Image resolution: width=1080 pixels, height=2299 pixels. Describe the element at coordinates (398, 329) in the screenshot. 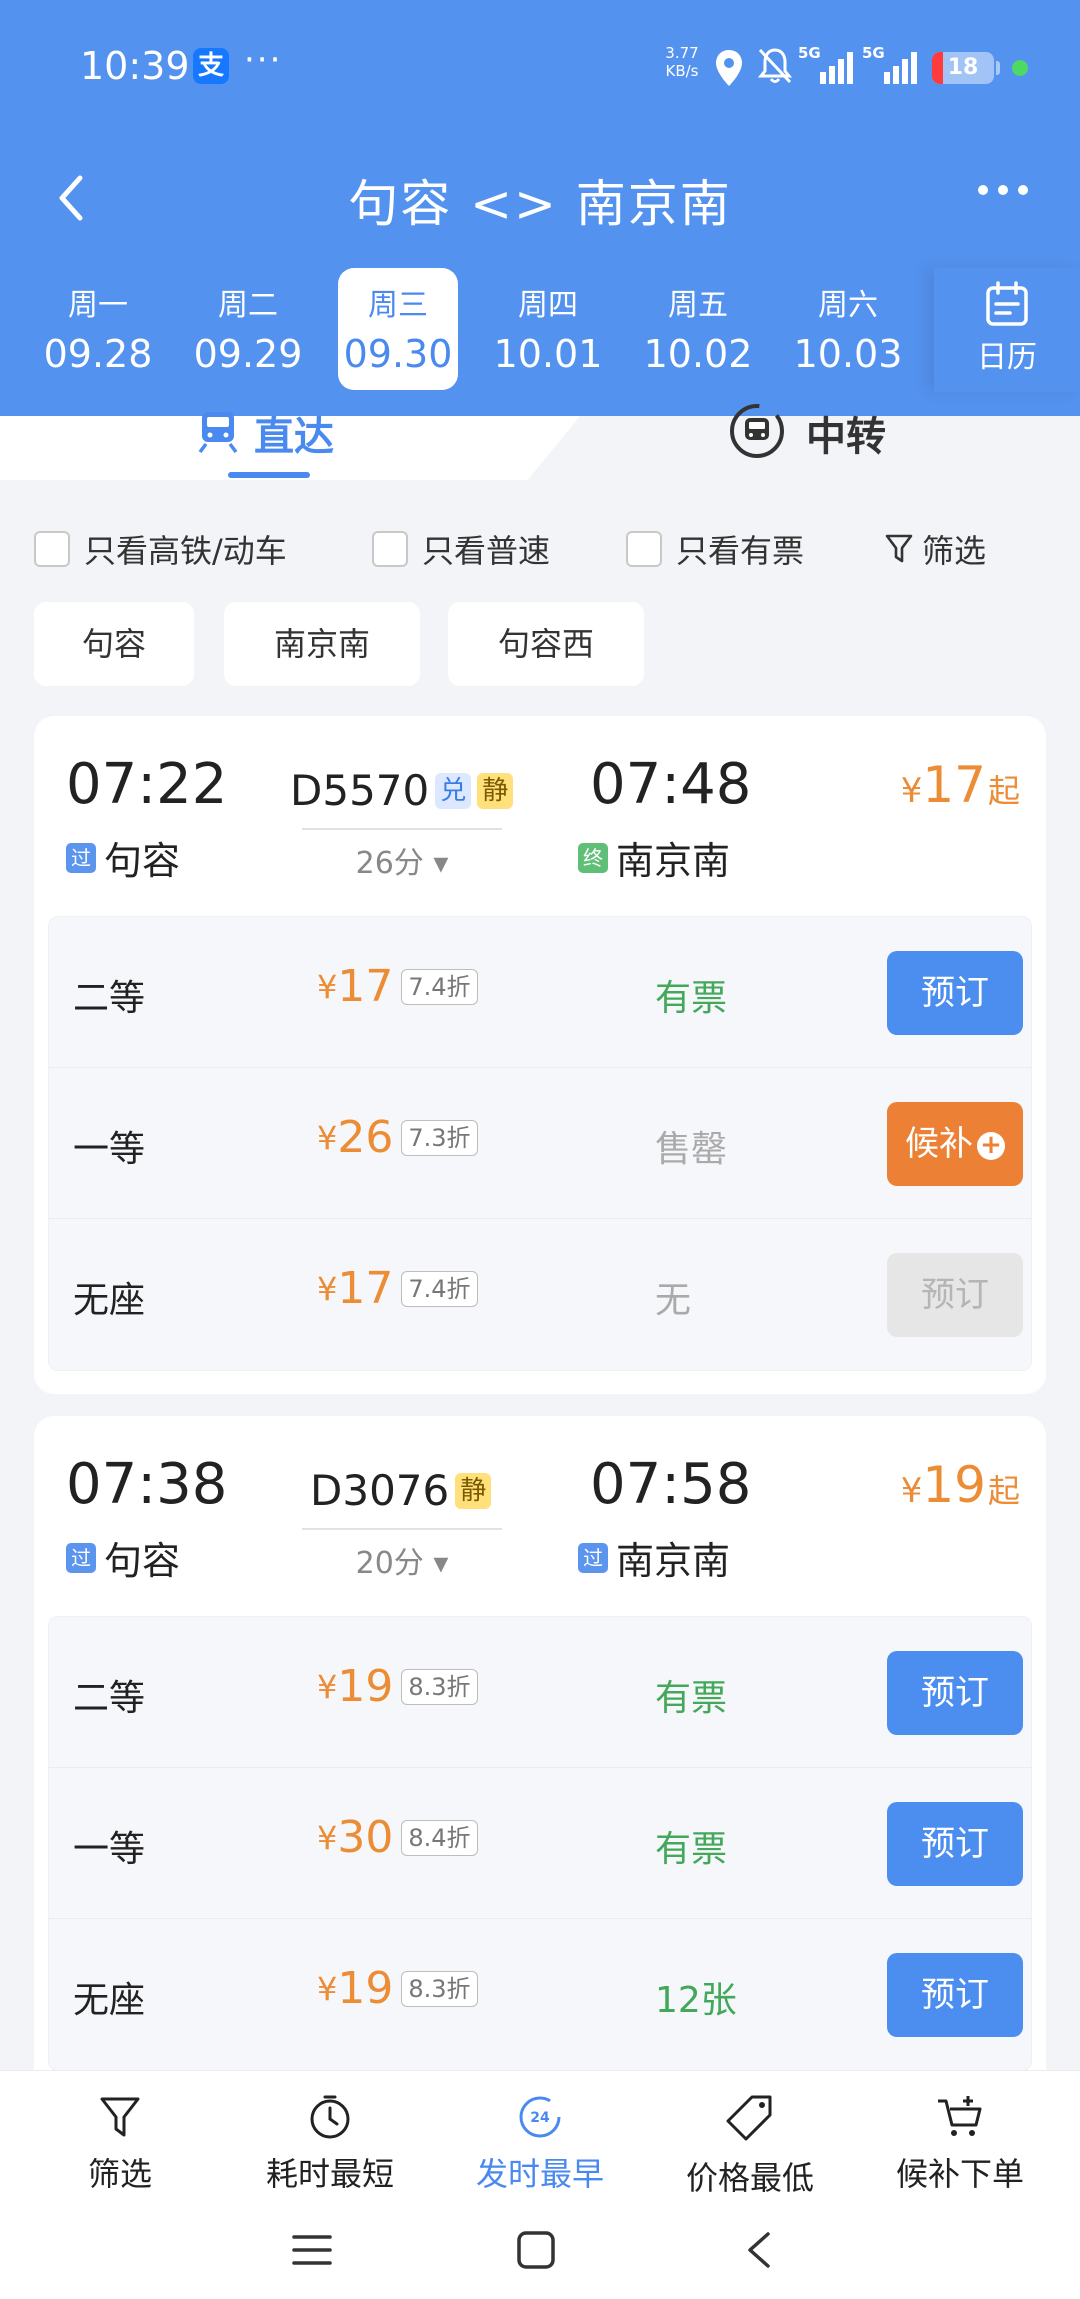

I see `date-item-selected: 周三 09.30` at that location.